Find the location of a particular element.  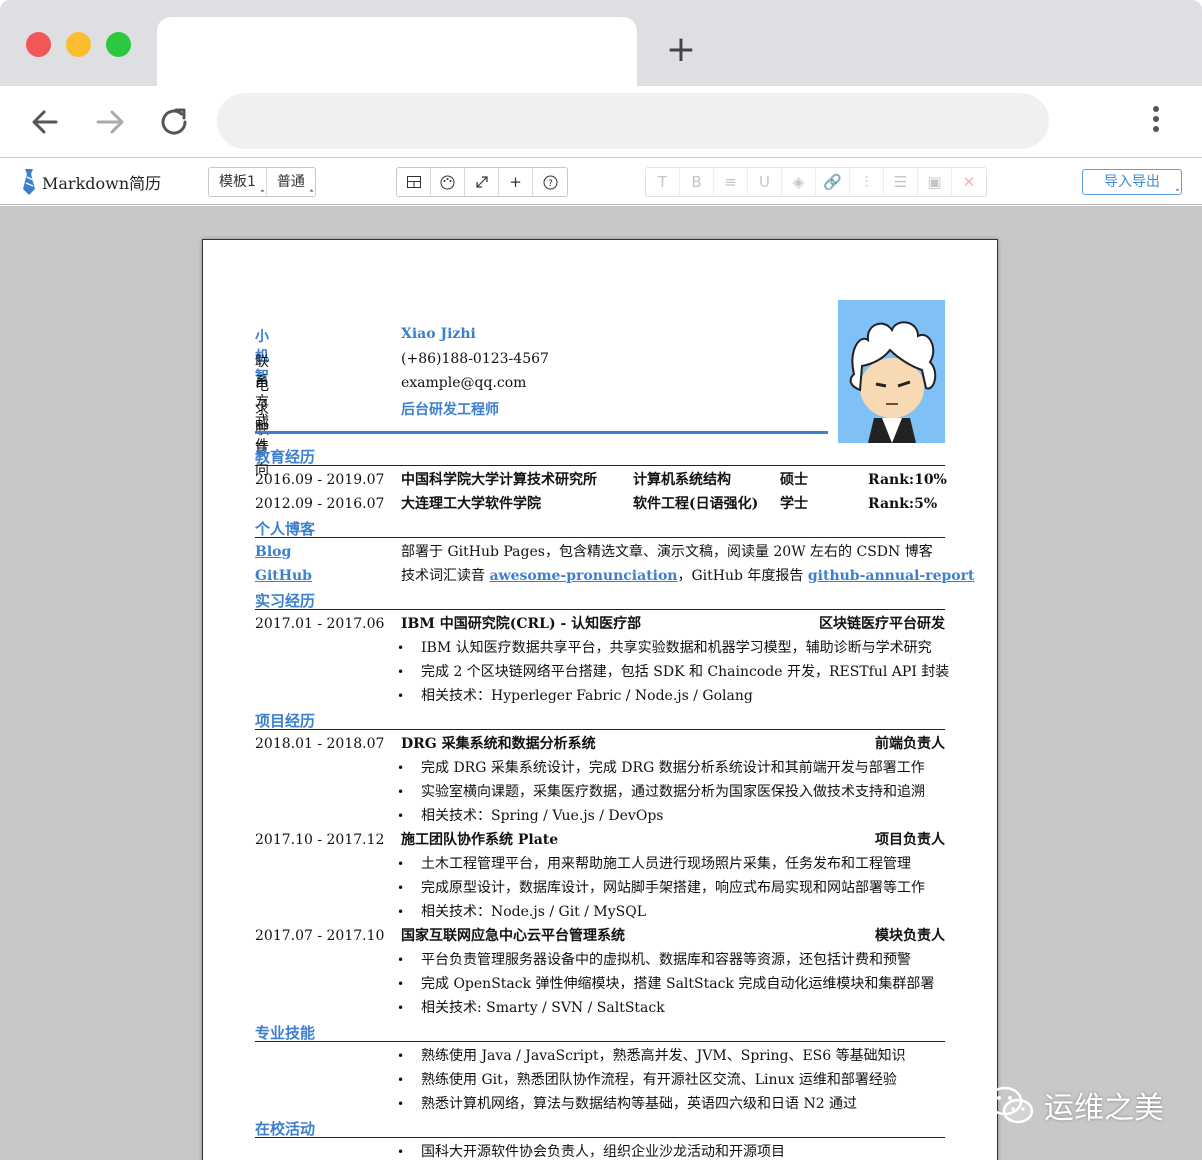

app-toolbar: Markdown简历 模板1 普通 + ? T B ≡ U ◈ 🔗 ⫶ ☰ ▣ ✕ 导入导出 is located at coordinates (601, 182).